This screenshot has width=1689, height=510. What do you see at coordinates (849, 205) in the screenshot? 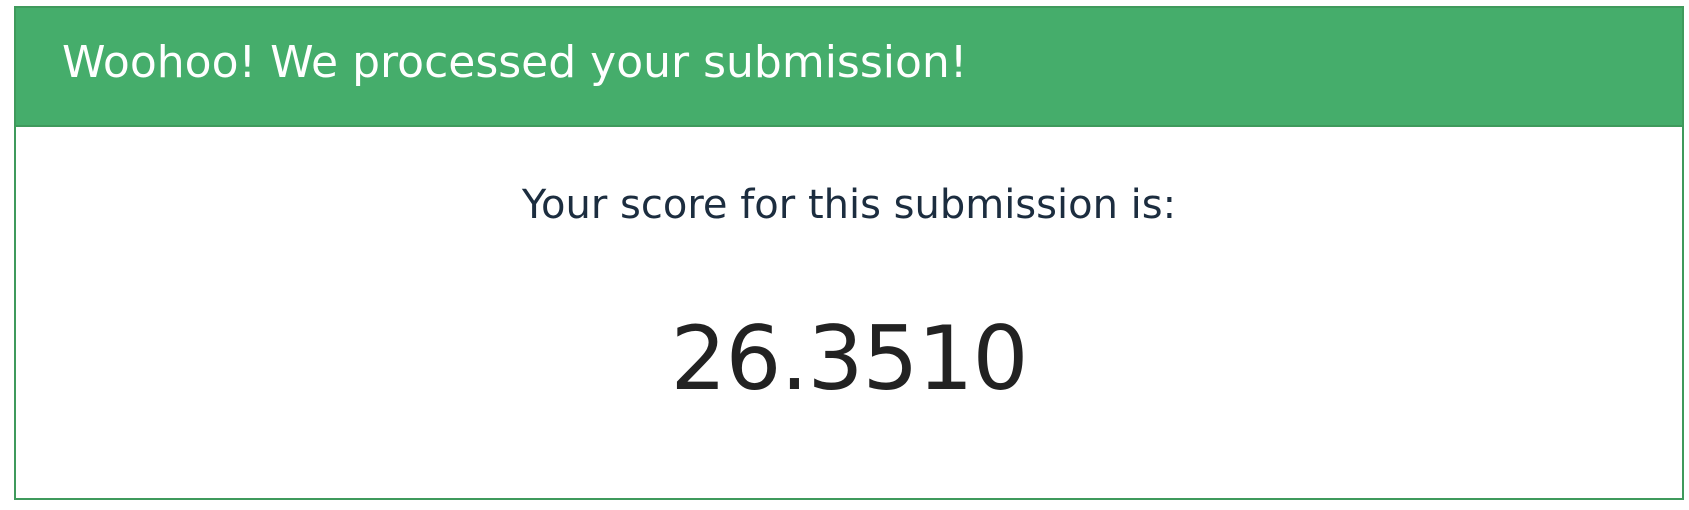
I see `score-label: Your score for this submission is:` at bounding box center [849, 205].